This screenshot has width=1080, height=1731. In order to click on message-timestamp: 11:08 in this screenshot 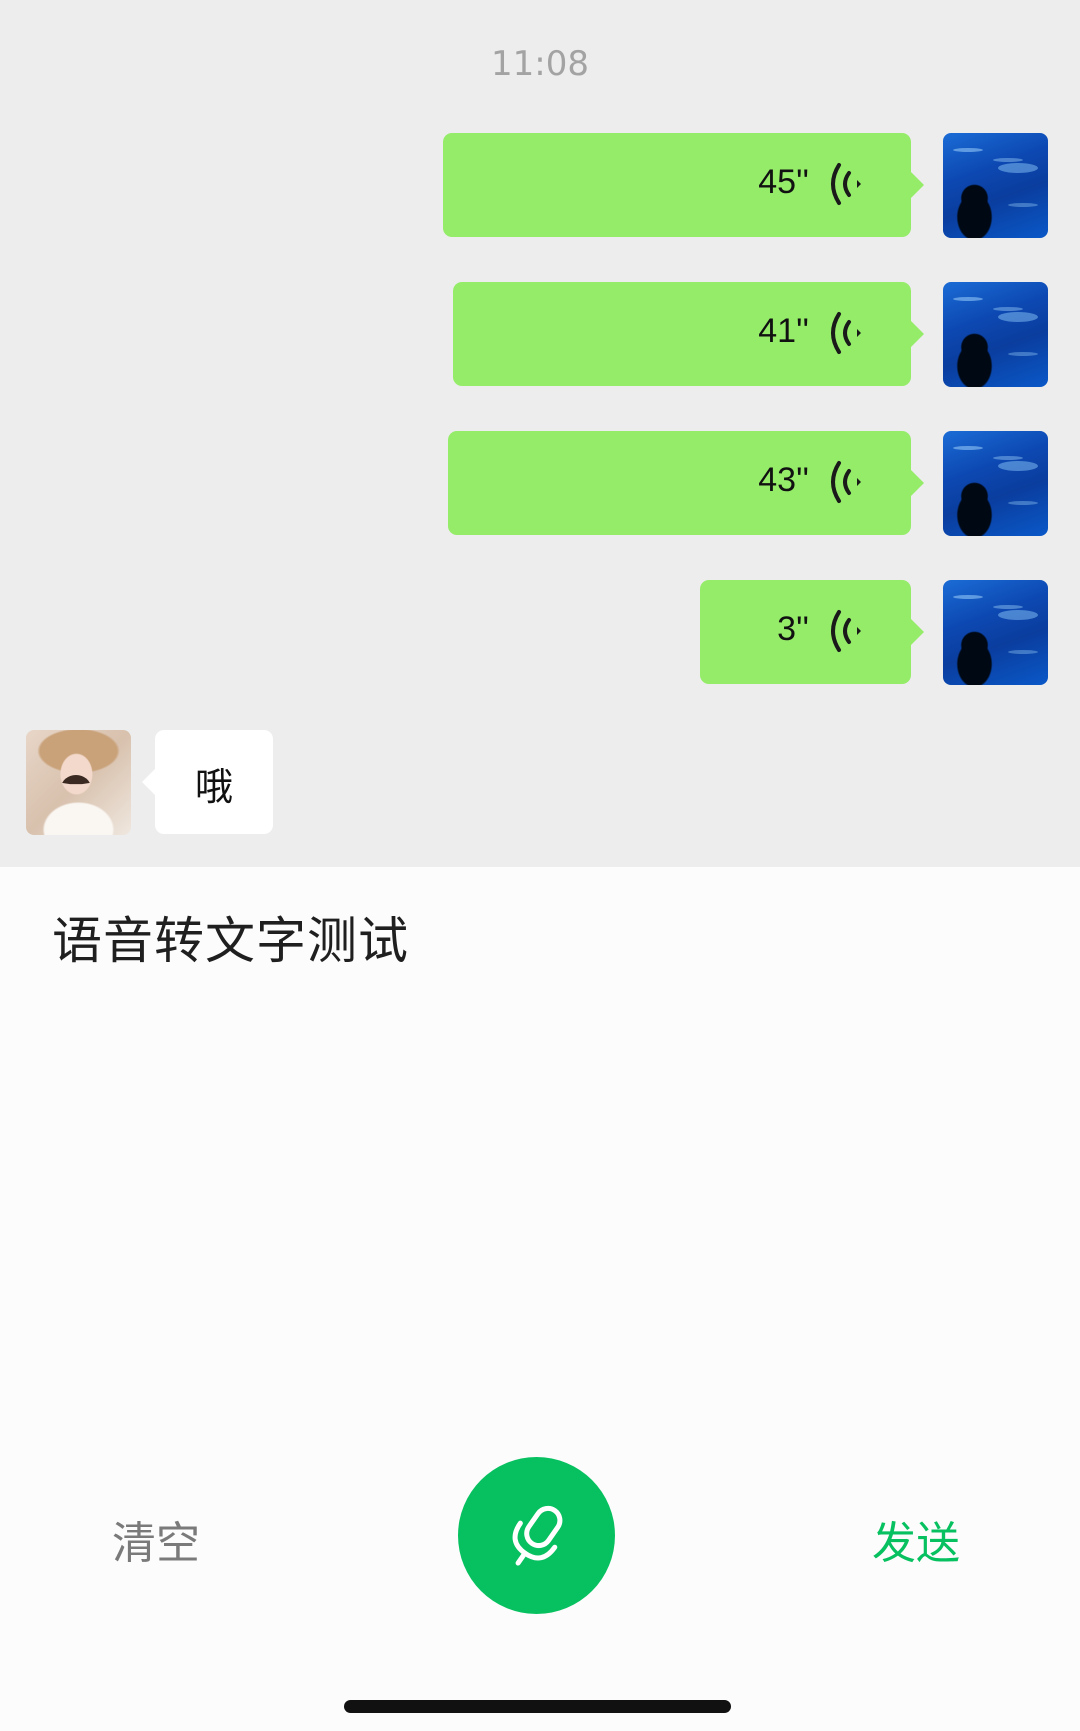, I will do `click(540, 64)`.